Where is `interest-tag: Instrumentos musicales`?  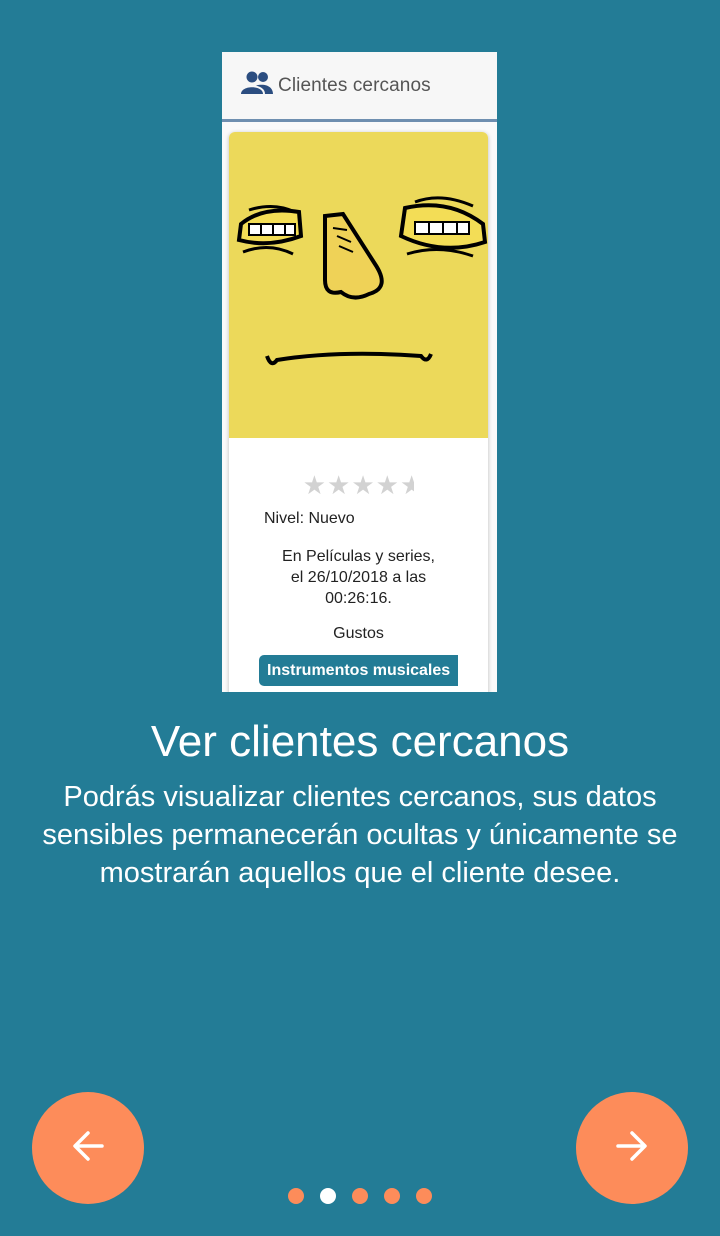 interest-tag: Instrumentos musicales is located at coordinates (358, 670).